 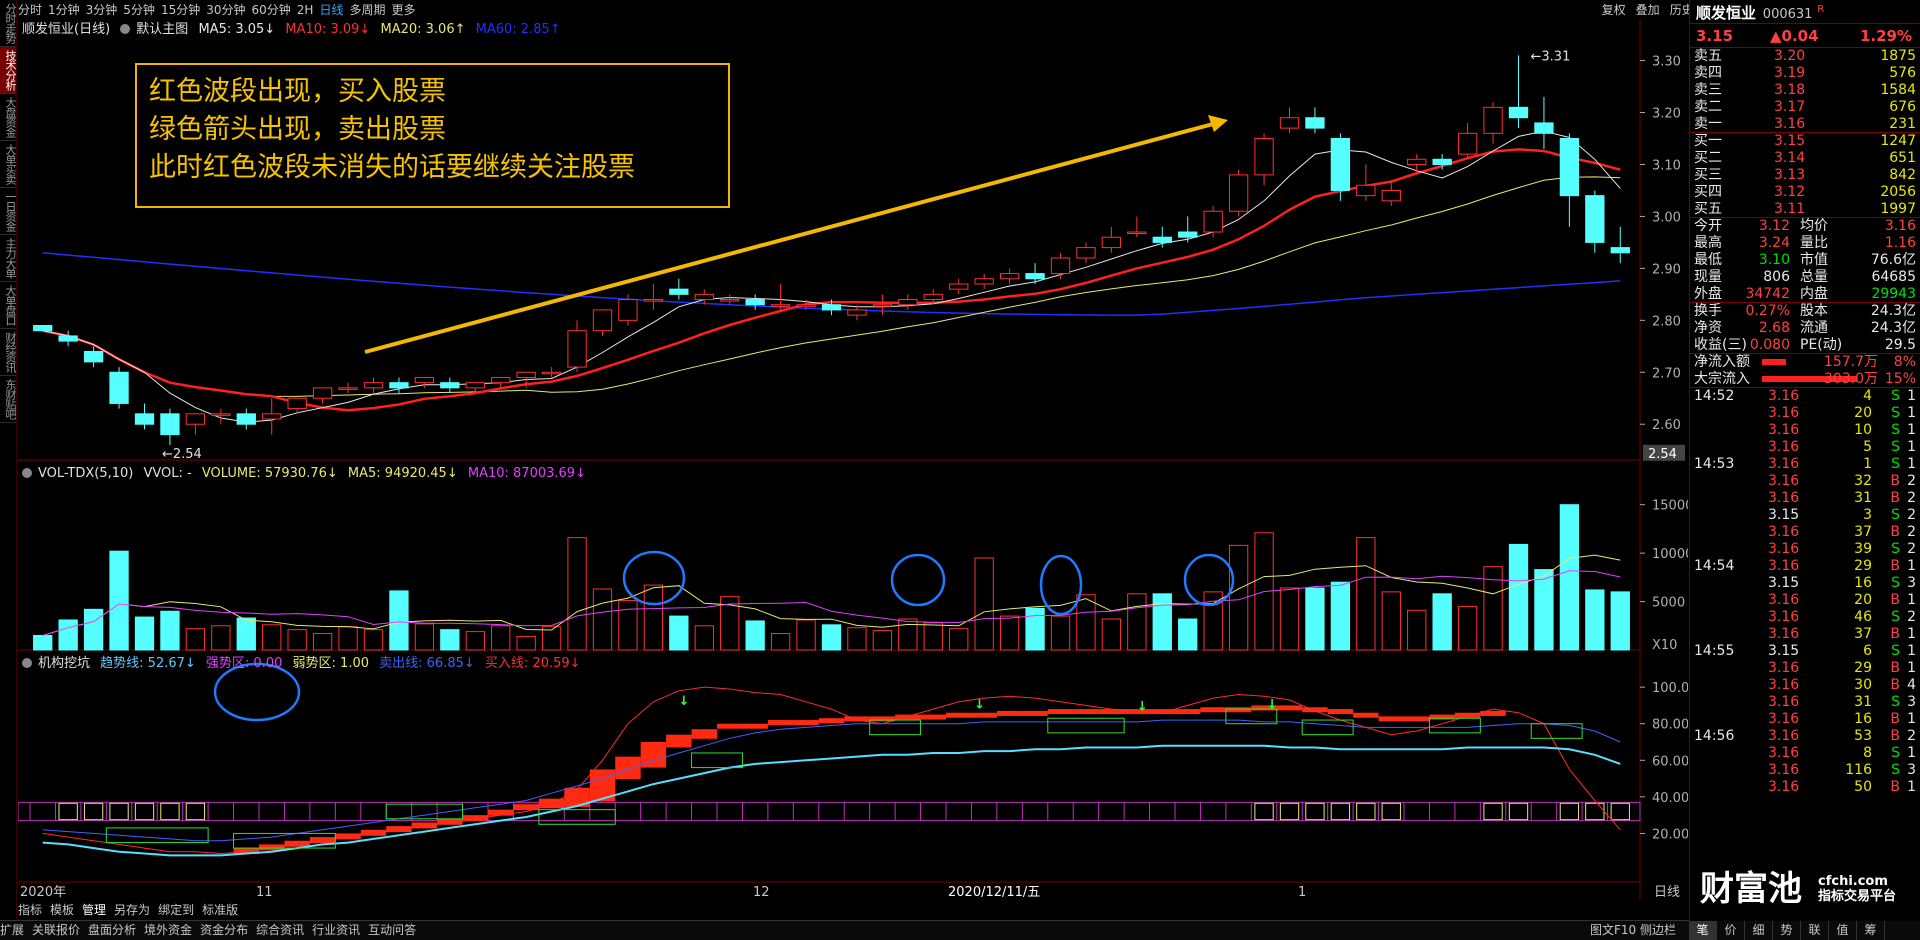 I want to click on status-link: 资金分布, so click(x=224, y=930).